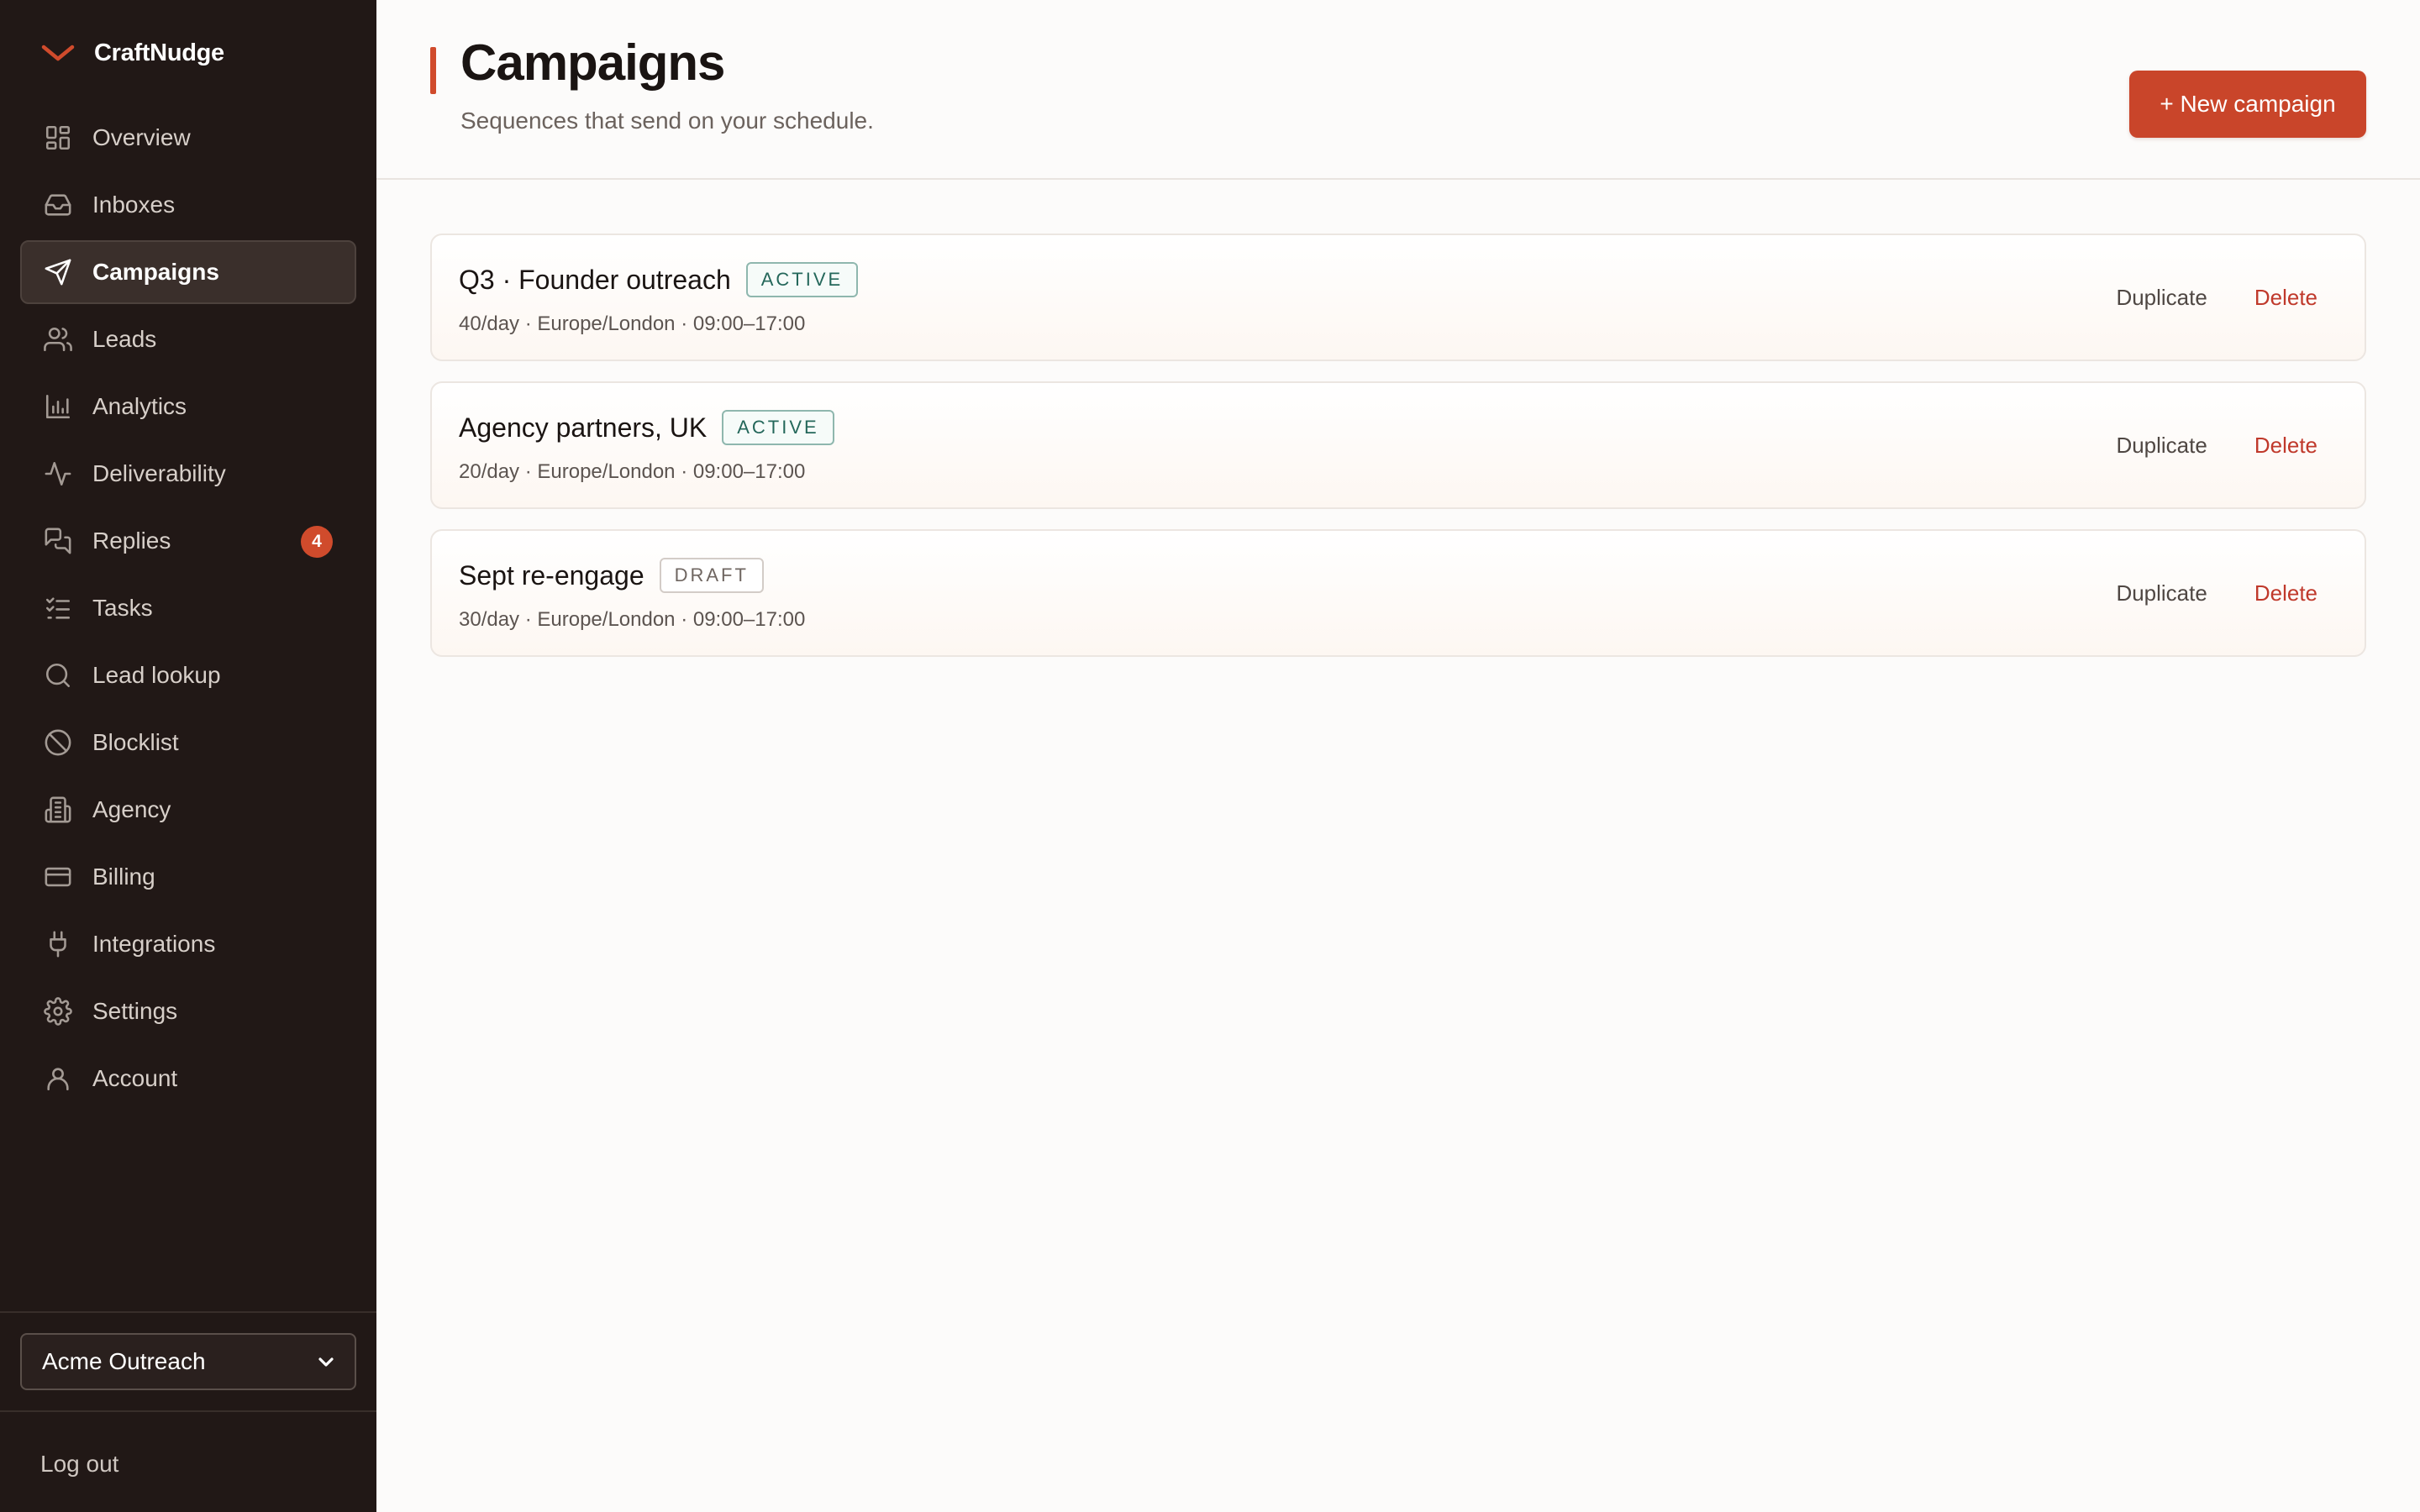 Image resolution: width=2420 pixels, height=1512 pixels. What do you see at coordinates (326, 1362) in the screenshot?
I see `chevron-down-icon` at bounding box center [326, 1362].